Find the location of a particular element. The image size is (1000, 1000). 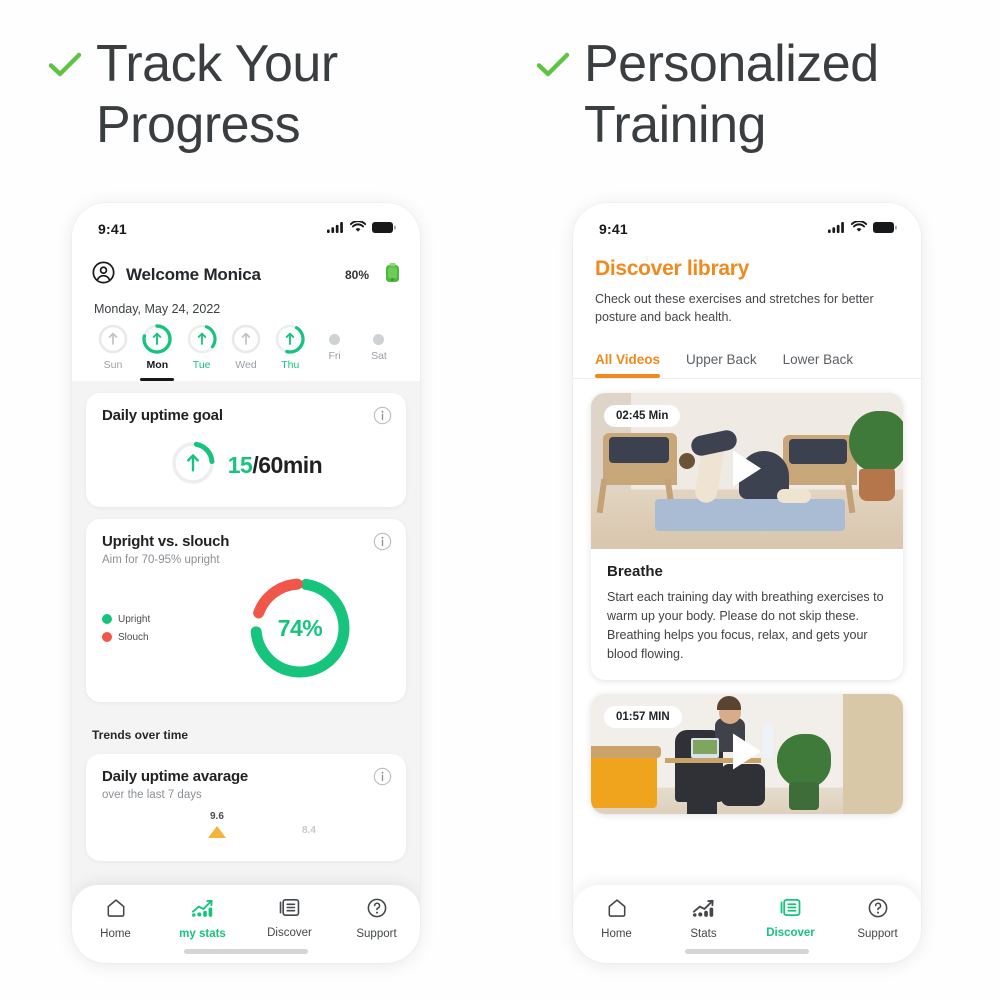

legend-item-upright: Upright is located at coordinates (126, 619).